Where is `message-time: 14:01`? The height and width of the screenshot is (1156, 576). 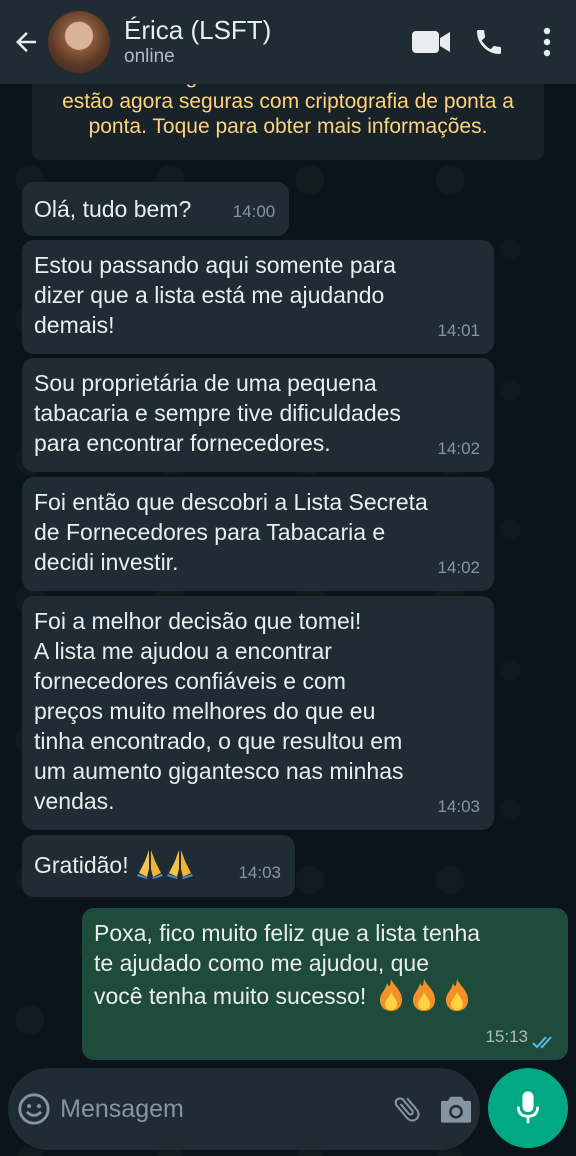 message-time: 14:01 is located at coordinates (458, 330).